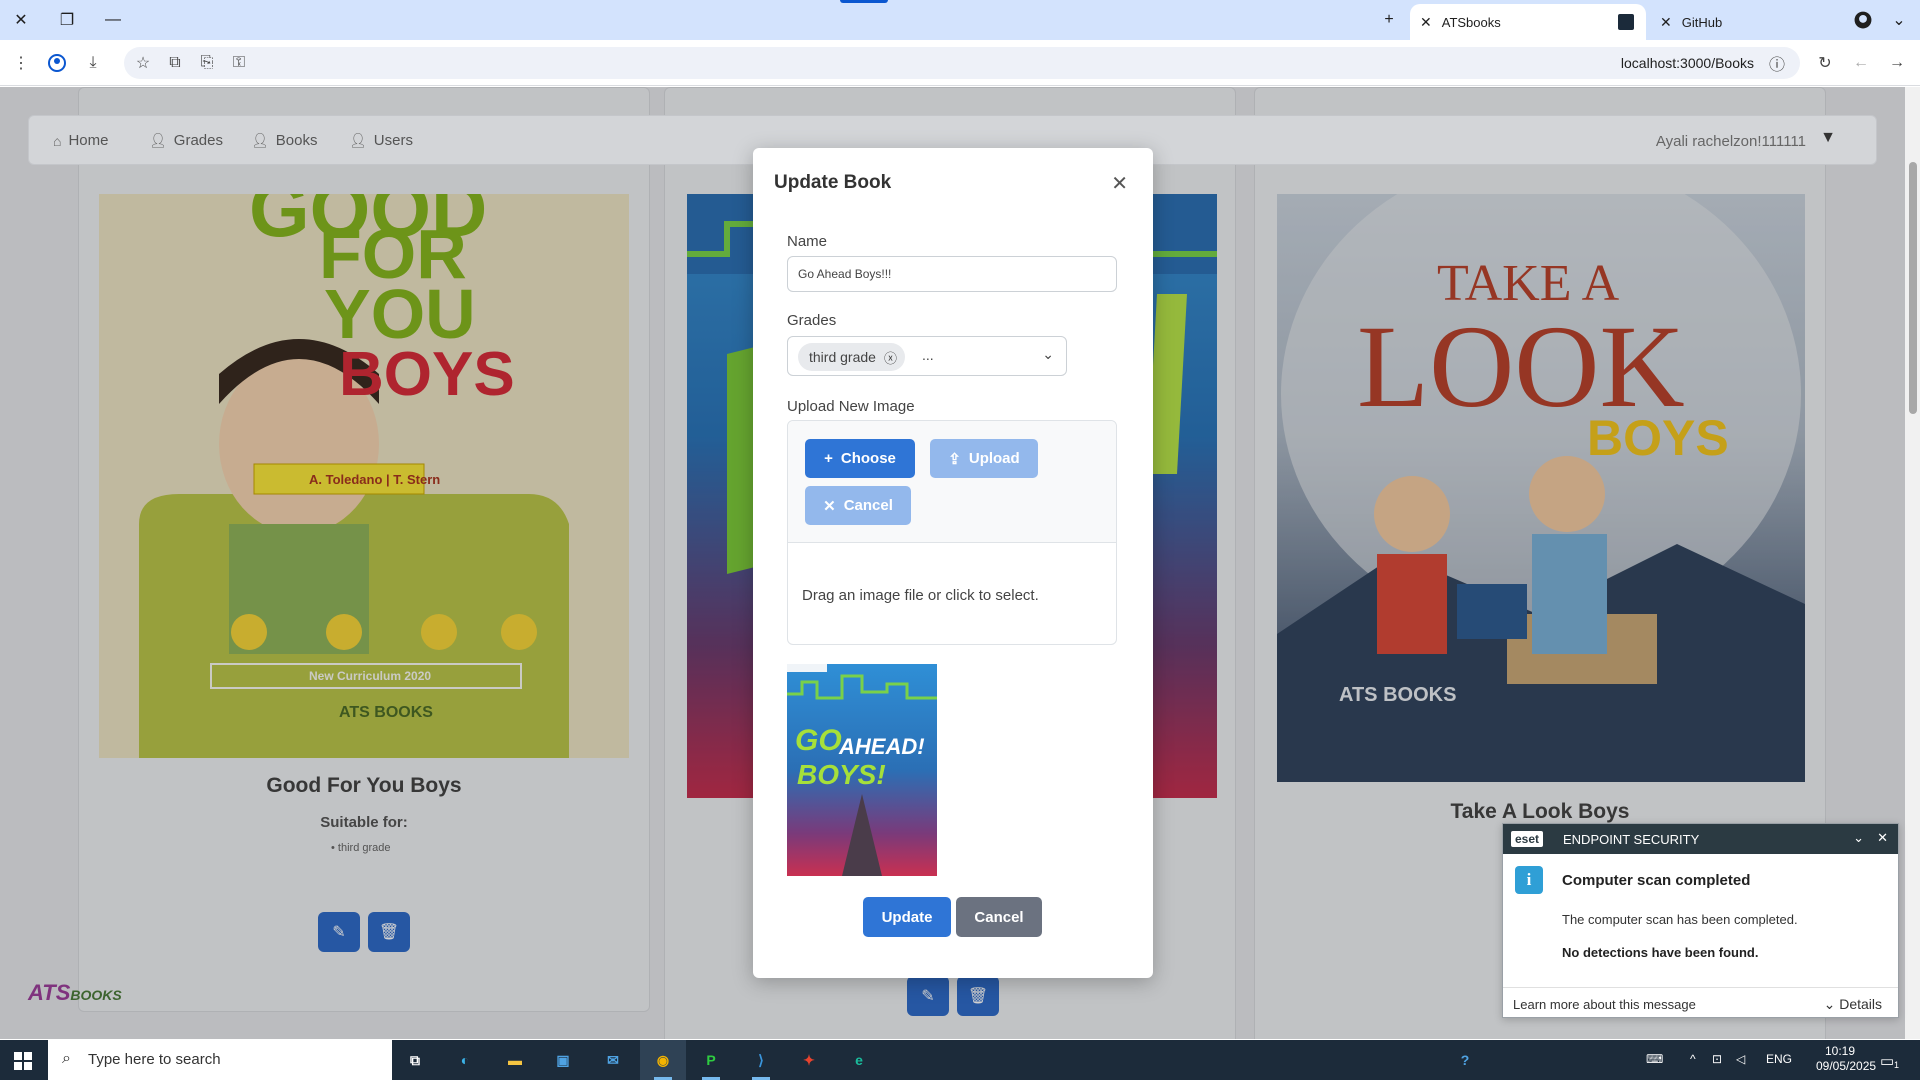 This screenshot has width=1920, height=1080. I want to click on details-toggle: ⌄ Details, so click(1853, 1004).